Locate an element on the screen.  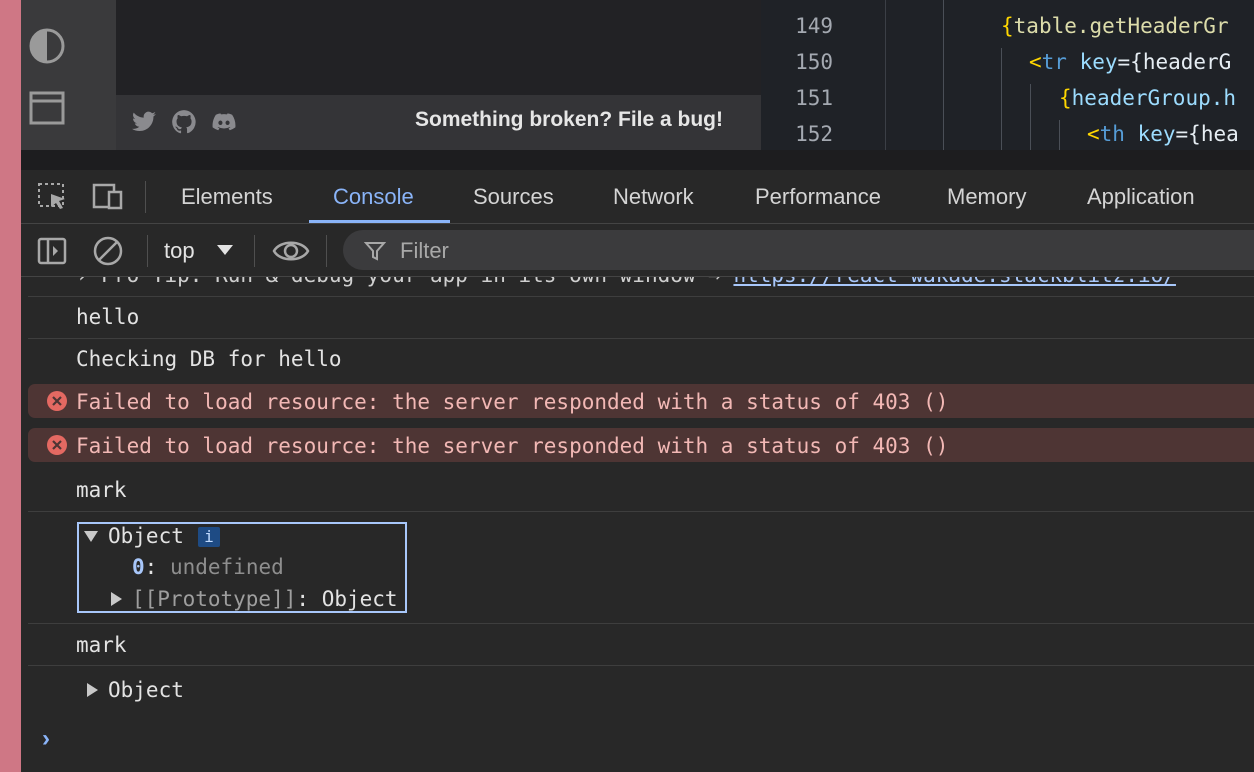
log-message: hello is located at coordinates (108, 317).